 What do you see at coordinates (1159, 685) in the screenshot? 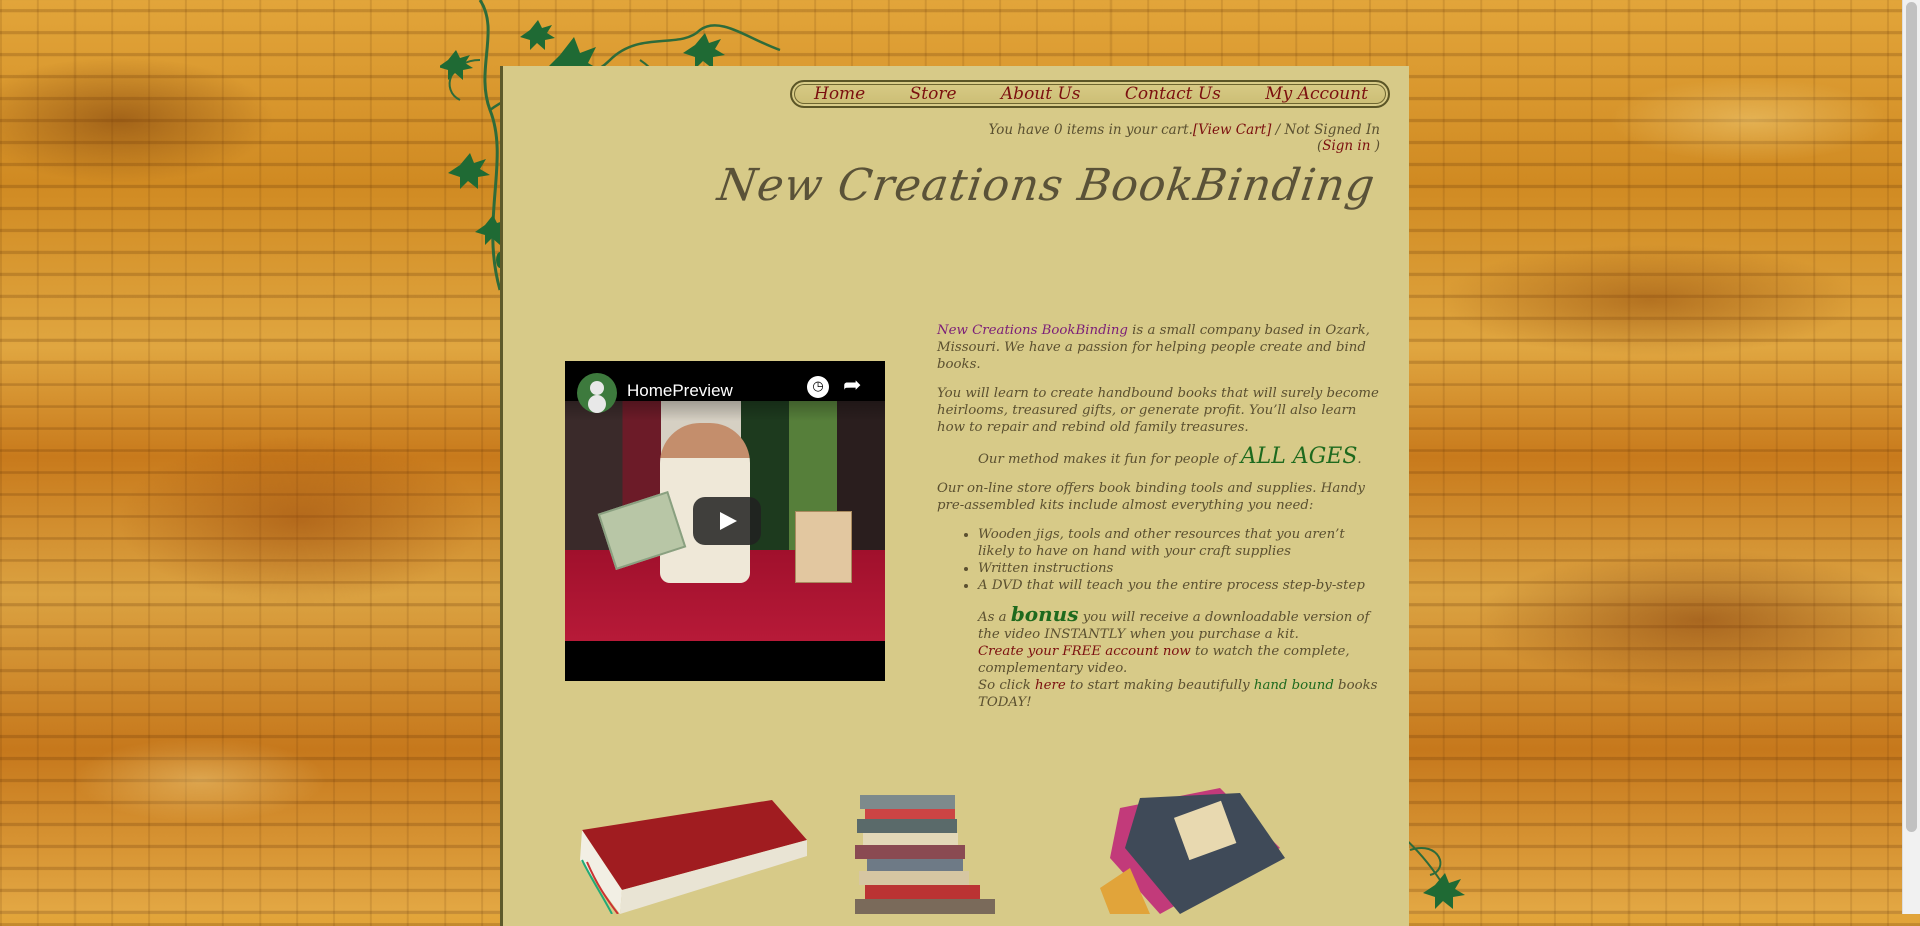
I see `click-middle: to start making beautifully` at bounding box center [1159, 685].